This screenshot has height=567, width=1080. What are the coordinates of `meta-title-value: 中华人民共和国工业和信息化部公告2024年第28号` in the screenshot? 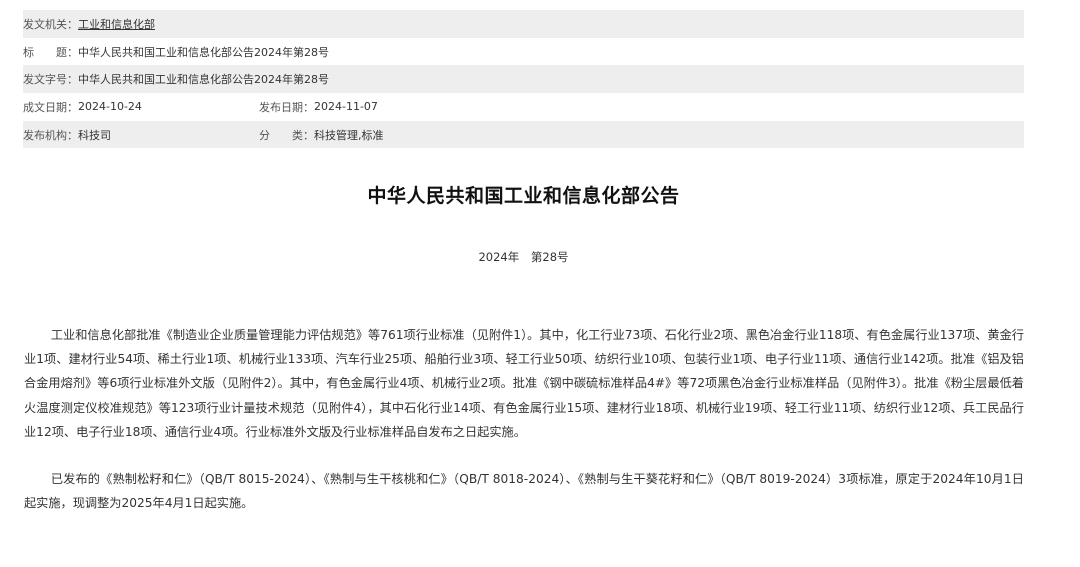 It's located at (203, 52).